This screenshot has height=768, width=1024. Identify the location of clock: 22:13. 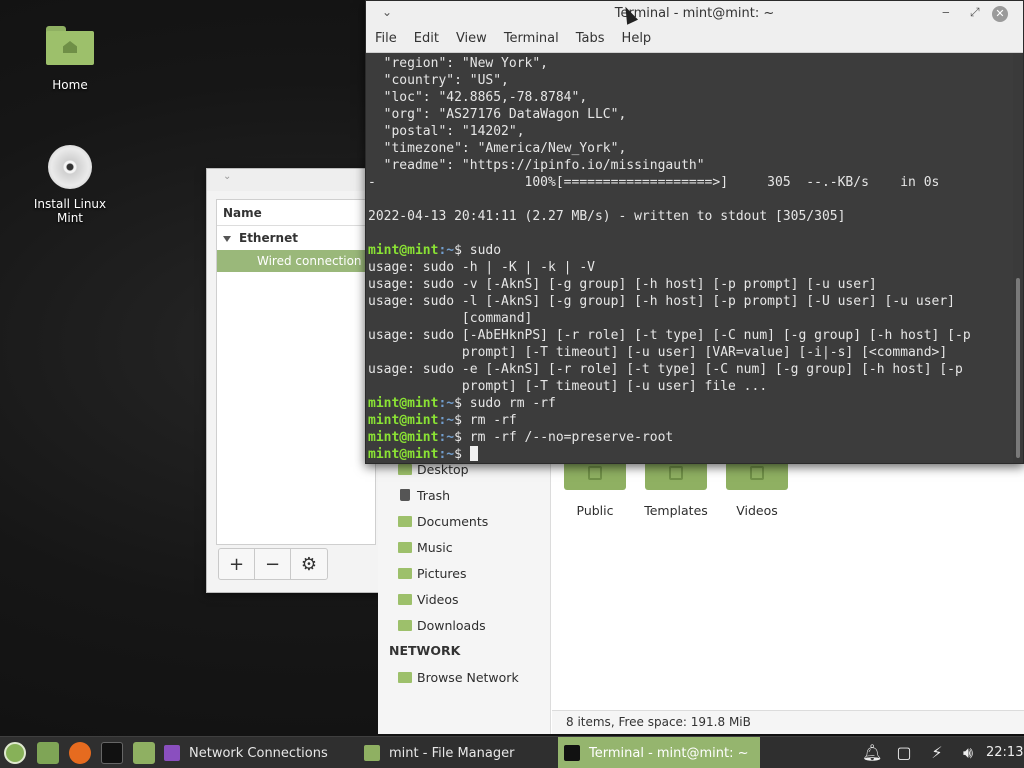
(1004, 752).